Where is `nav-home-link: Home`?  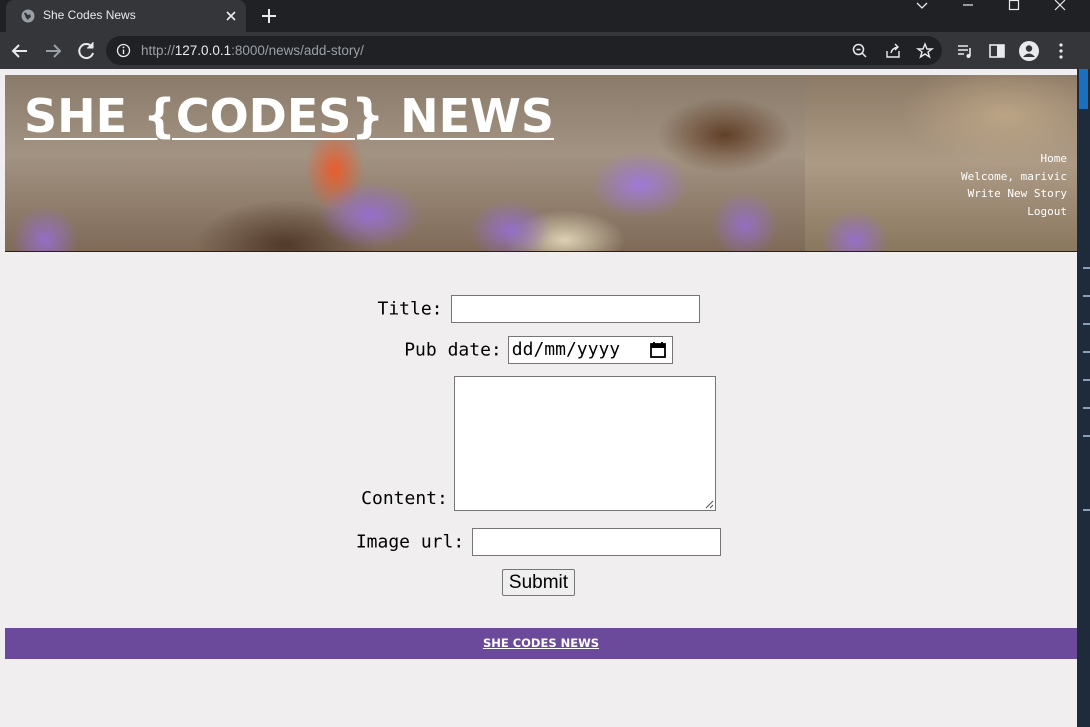 nav-home-link: Home is located at coordinates (1014, 159).